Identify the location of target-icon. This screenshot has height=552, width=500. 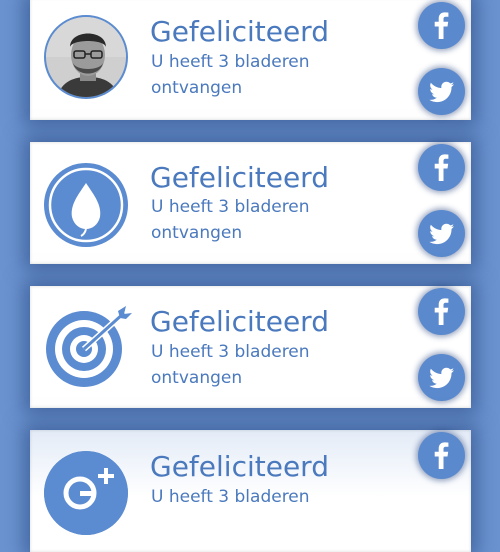
(88, 347).